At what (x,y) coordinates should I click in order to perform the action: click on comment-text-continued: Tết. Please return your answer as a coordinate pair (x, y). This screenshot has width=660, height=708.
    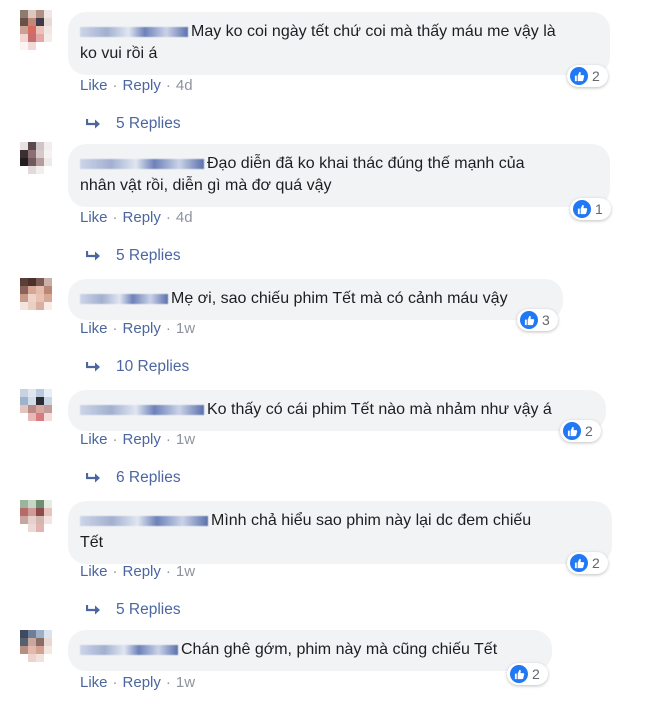
    Looking at the image, I should click on (92, 542).